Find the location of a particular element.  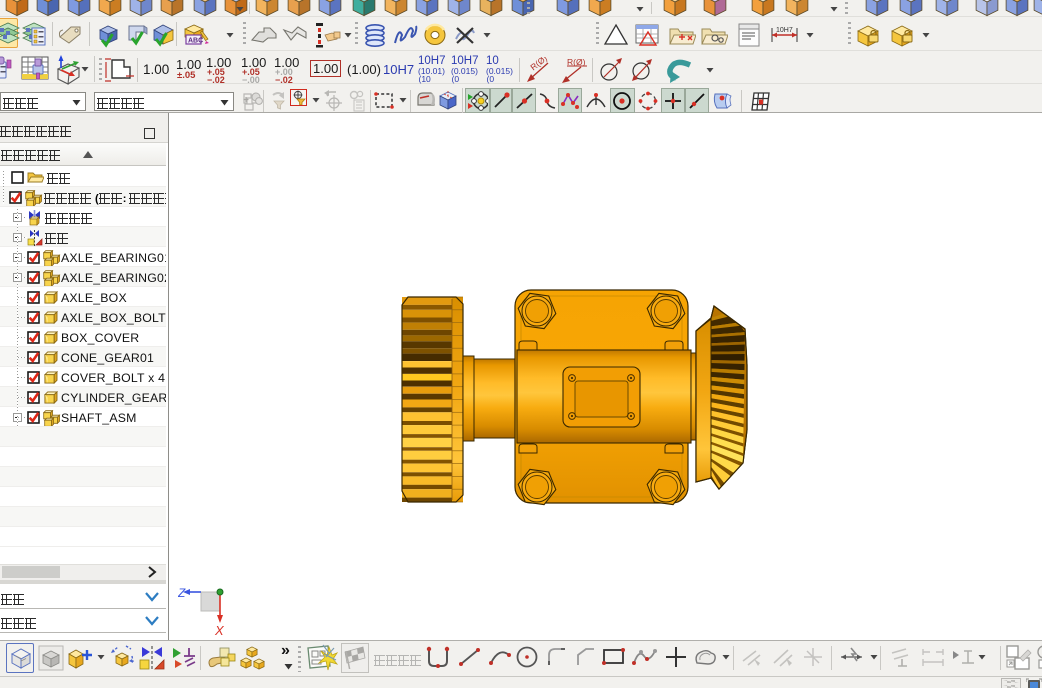

svg-text: Z is located at coordinates (182, 593).